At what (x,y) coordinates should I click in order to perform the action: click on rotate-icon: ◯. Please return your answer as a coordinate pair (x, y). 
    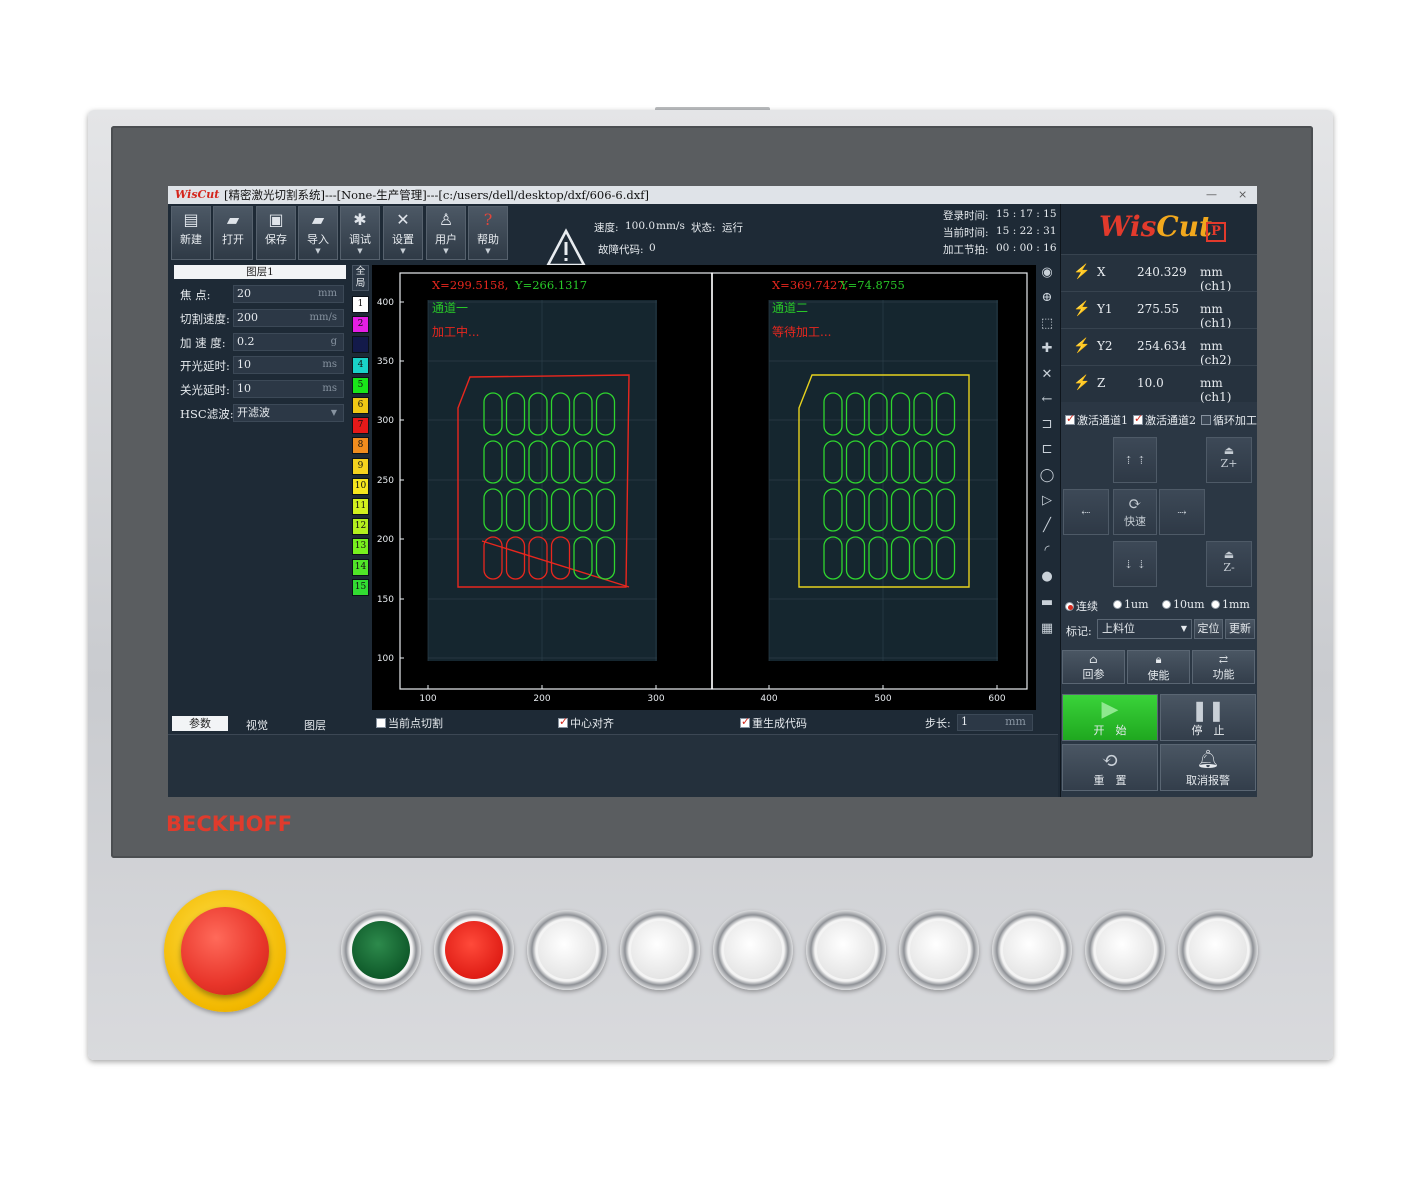
    Looking at the image, I should click on (1047, 476).